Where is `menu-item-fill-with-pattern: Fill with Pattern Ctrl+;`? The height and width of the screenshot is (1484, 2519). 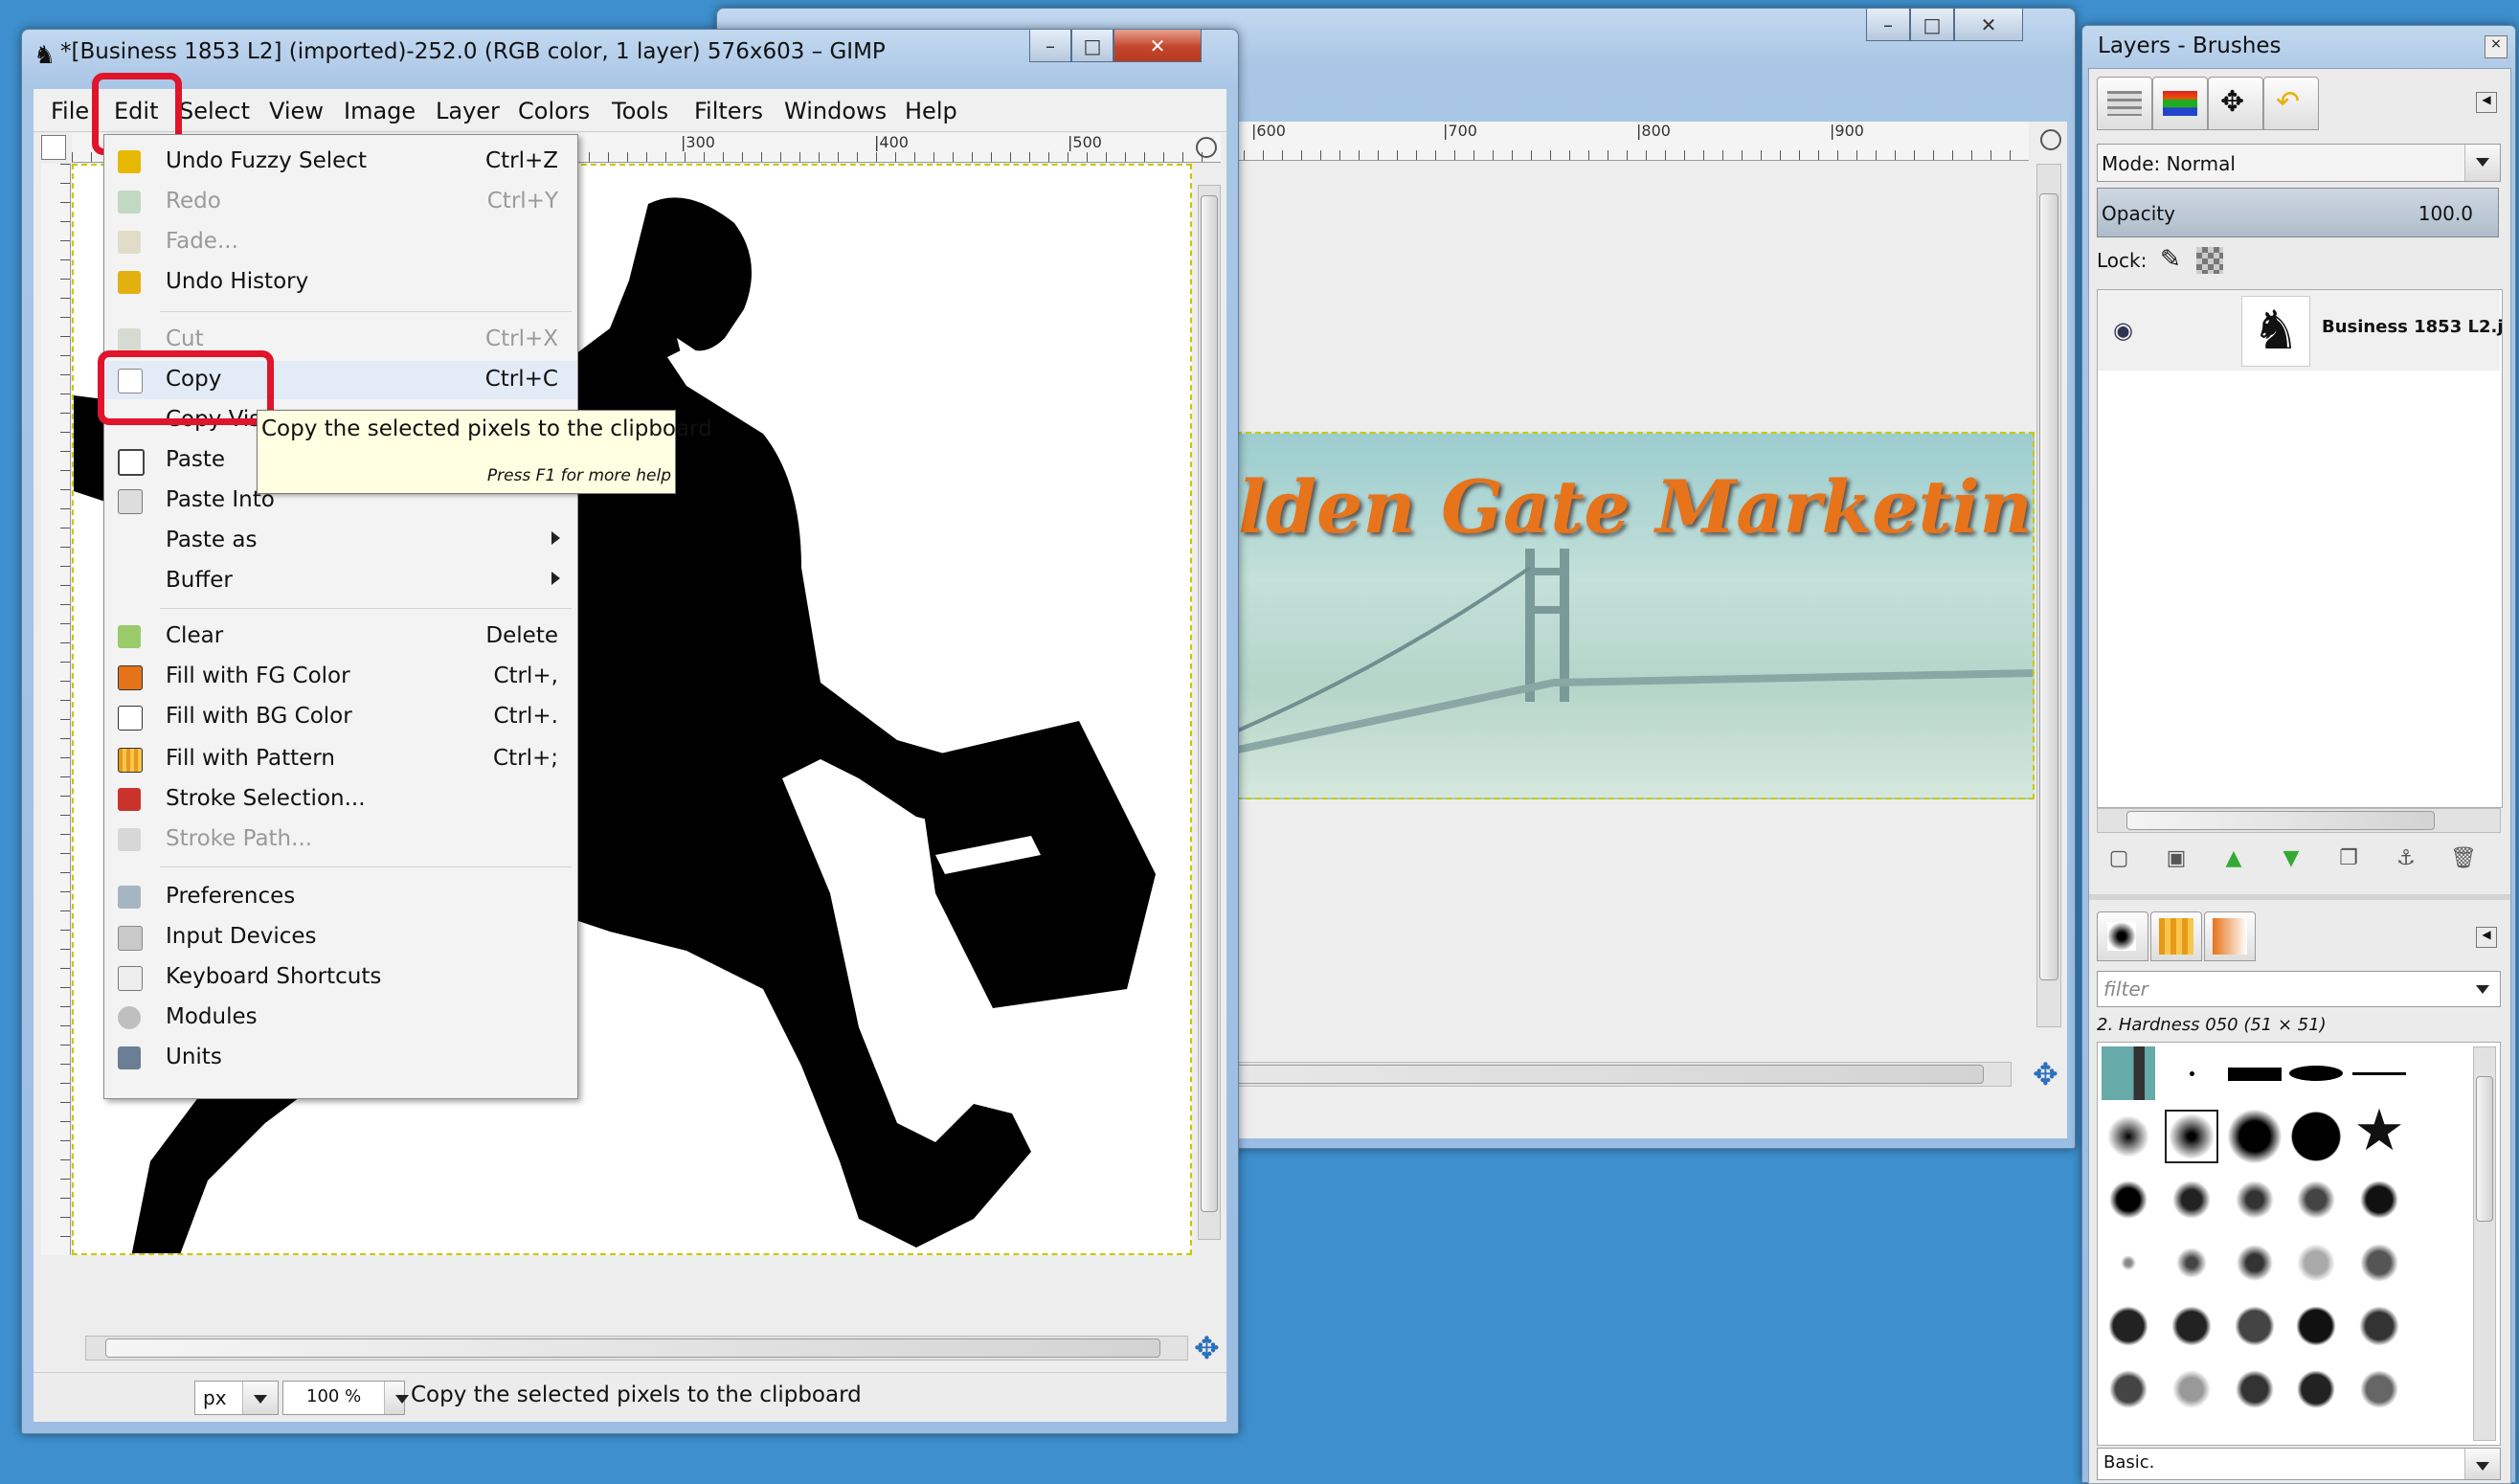
menu-item-fill-with-pattern: Fill with Pattern Ctrl+; is located at coordinates (340, 759).